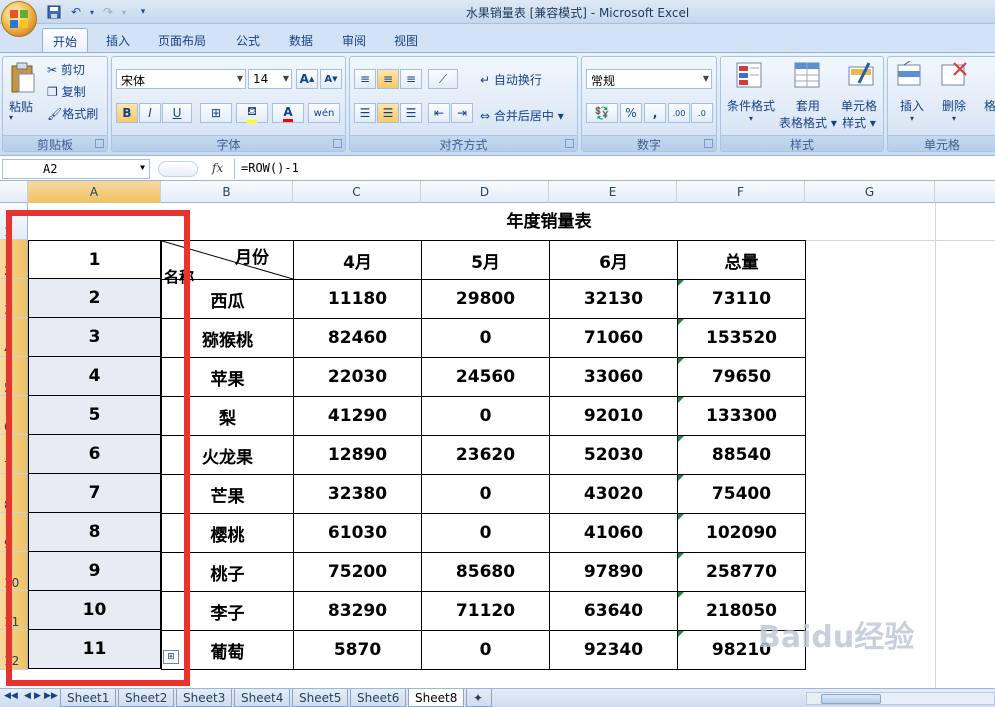  What do you see at coordinates (613, 650) in the screenshot?
I see `table-cell: 92340` at bounding box center [613, 650].